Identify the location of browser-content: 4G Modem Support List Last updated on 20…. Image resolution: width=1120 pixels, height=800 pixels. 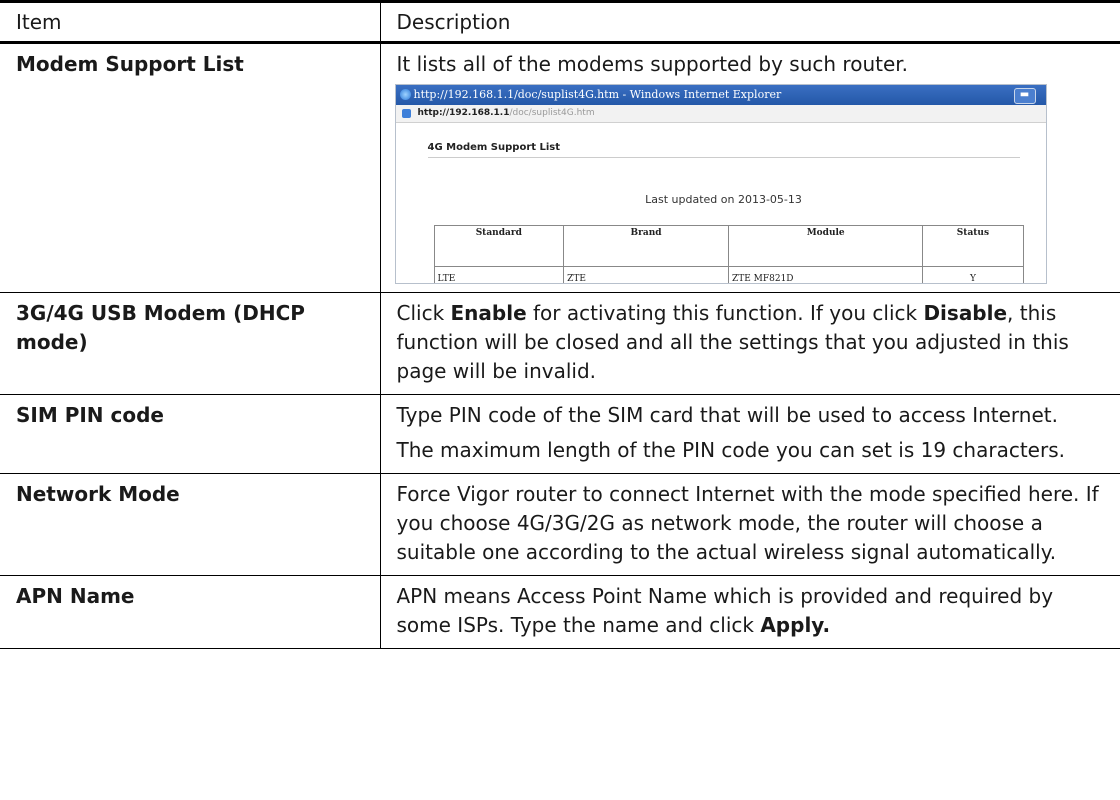
(721, 208).